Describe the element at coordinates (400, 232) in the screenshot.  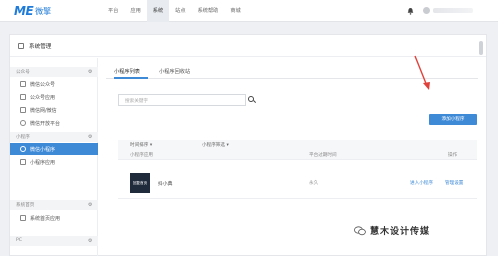
I see `watermark-text: 慧木设计传媒` at that location.